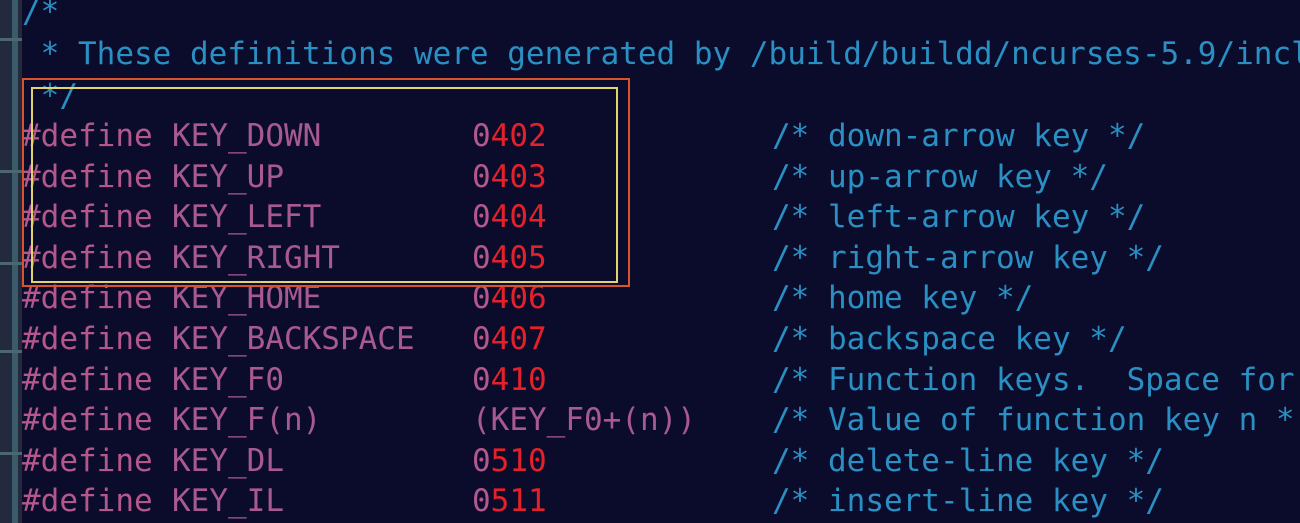 The image size is (1300, 523). What do you see at coordinates (228, 379) in the screenshot?
I see `define-name: KEY_F0` at bounding box center [228, 379].